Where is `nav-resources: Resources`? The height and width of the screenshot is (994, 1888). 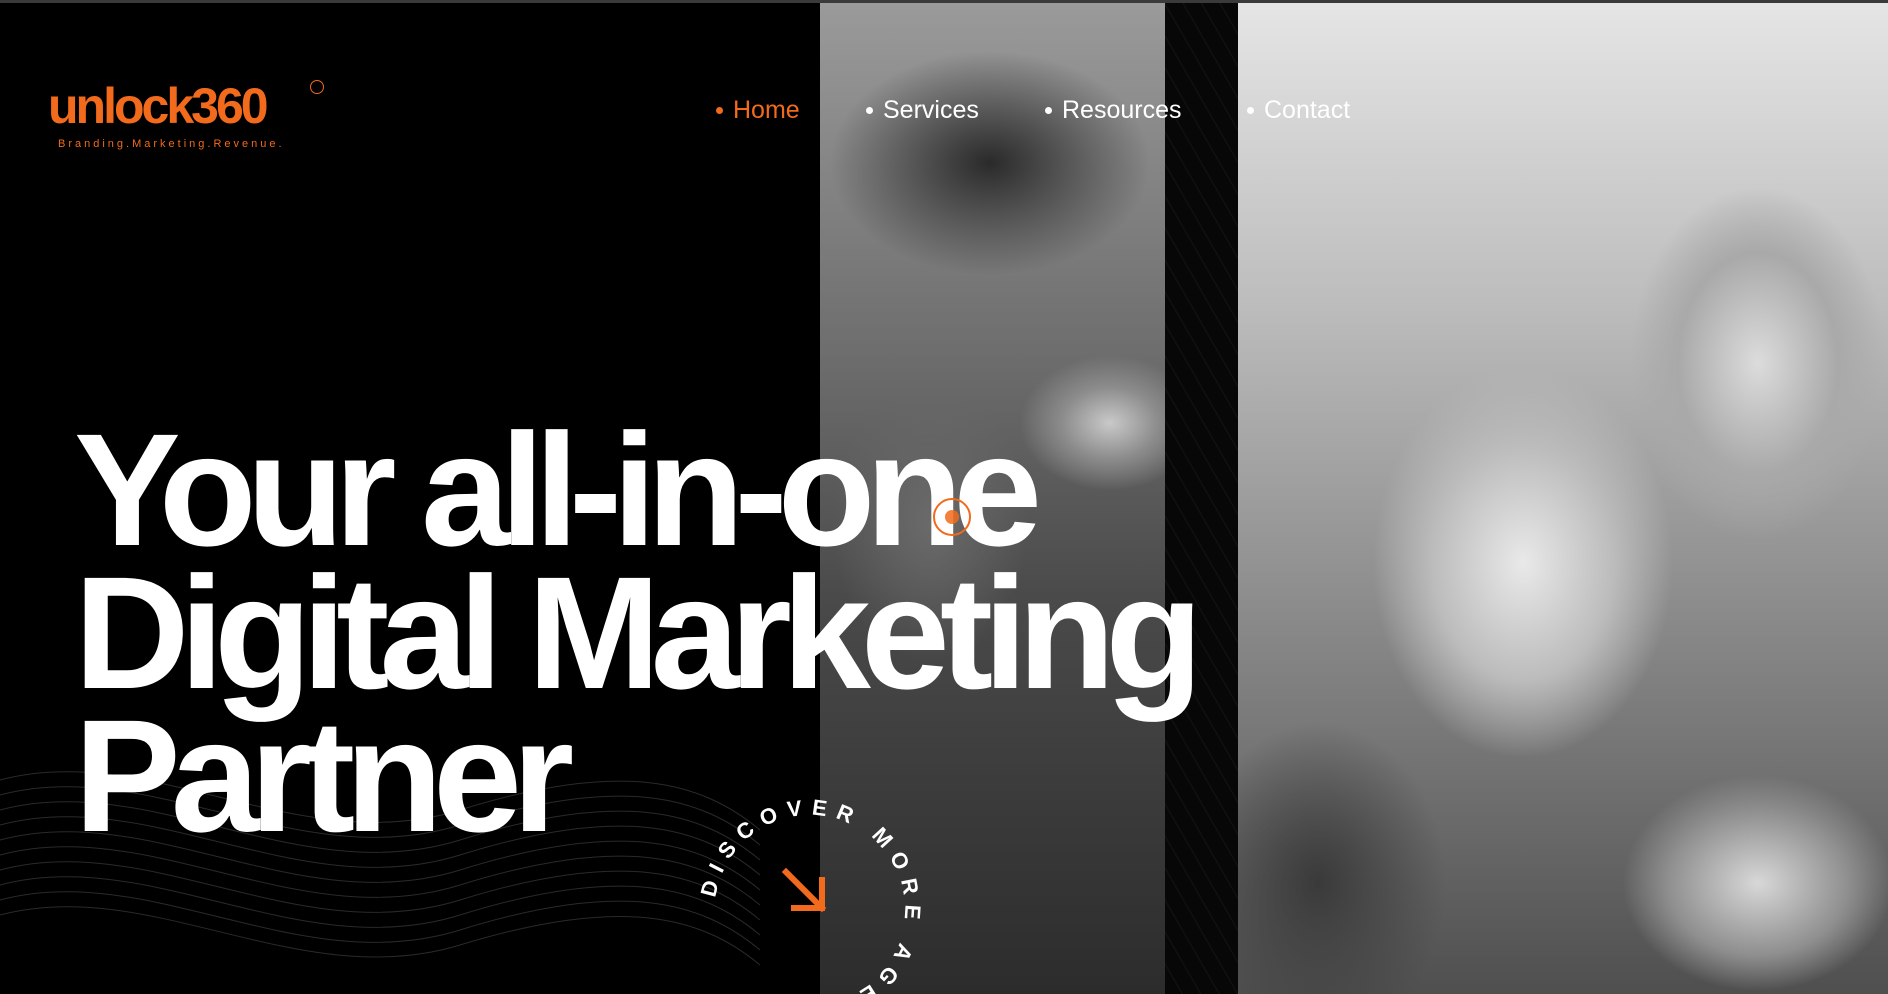
nav-resources: Resources is located at coordinates (1113, 110).